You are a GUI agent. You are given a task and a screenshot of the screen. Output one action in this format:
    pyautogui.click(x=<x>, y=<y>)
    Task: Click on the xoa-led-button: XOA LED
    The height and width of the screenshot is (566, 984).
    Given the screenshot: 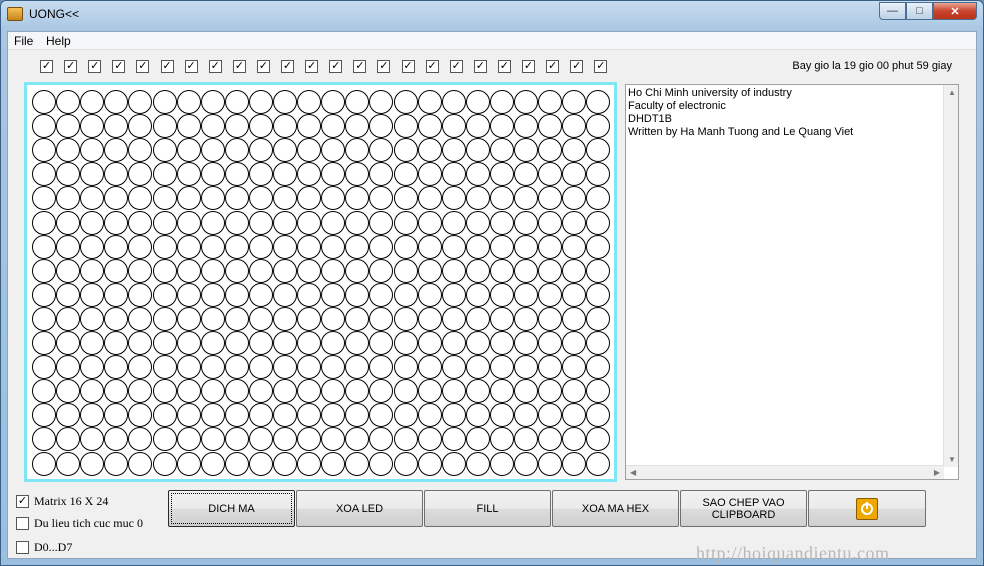 What is the action you would take?
    pyautogui.click(x=359, y=508)
    